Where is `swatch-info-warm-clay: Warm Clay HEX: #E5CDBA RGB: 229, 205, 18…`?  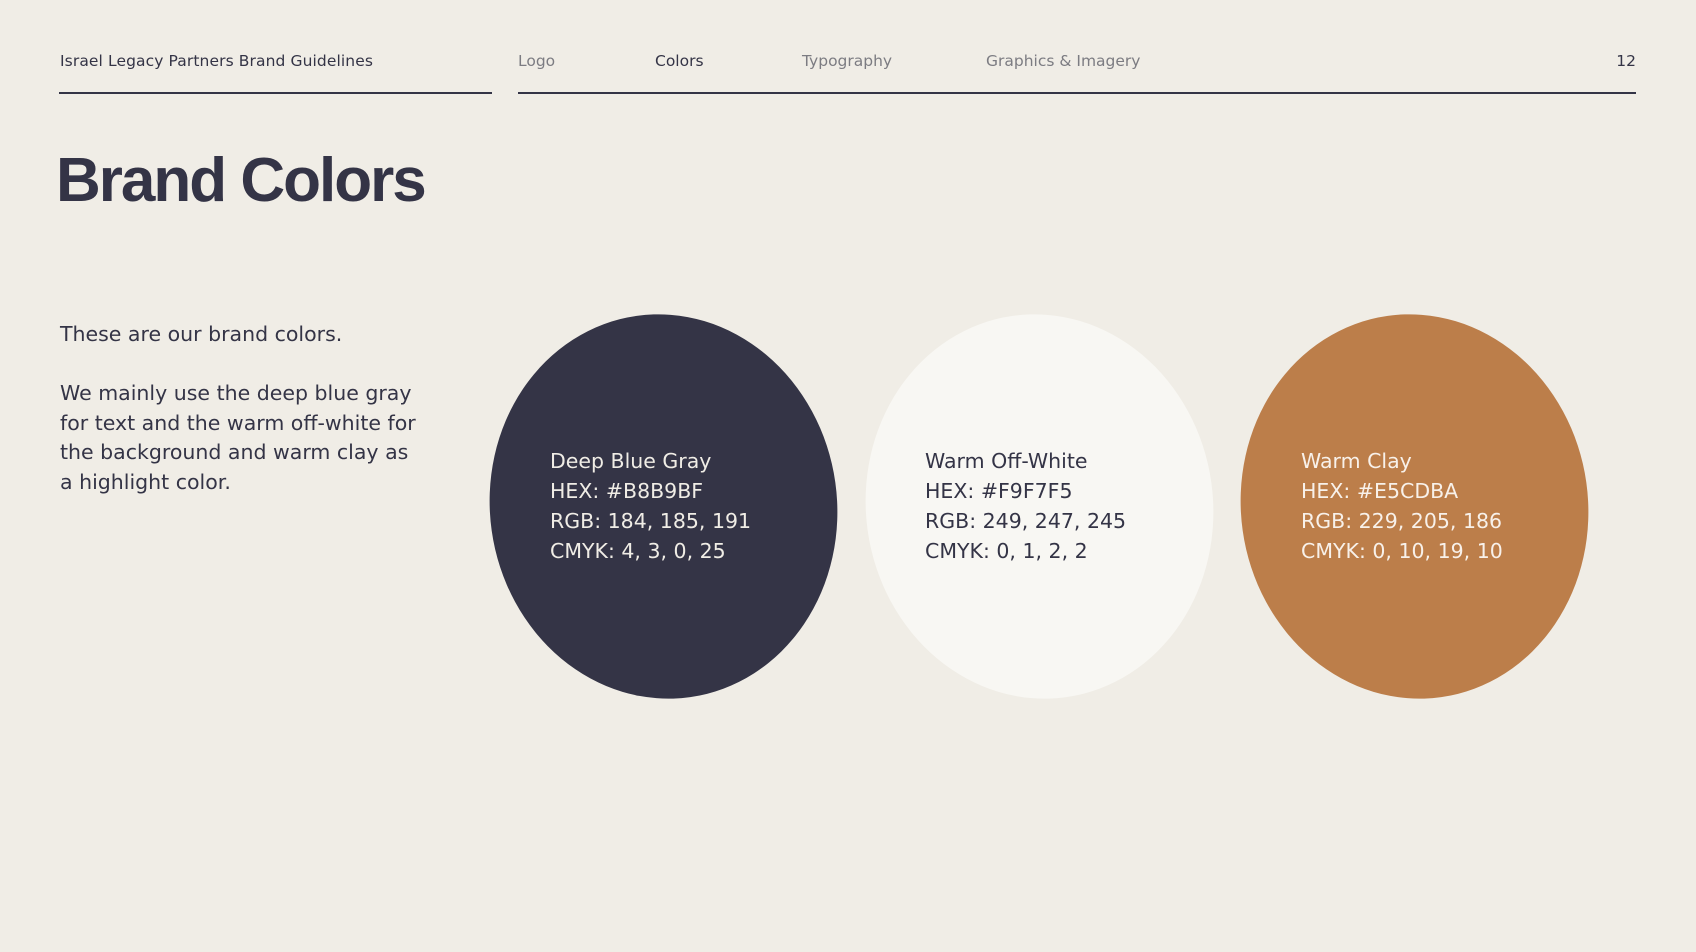
swatch-info-warm-clay: Warm Clay HEX: #E5CDBA RGB: 229, 205, 18… is located at coordinates (1402, 506).